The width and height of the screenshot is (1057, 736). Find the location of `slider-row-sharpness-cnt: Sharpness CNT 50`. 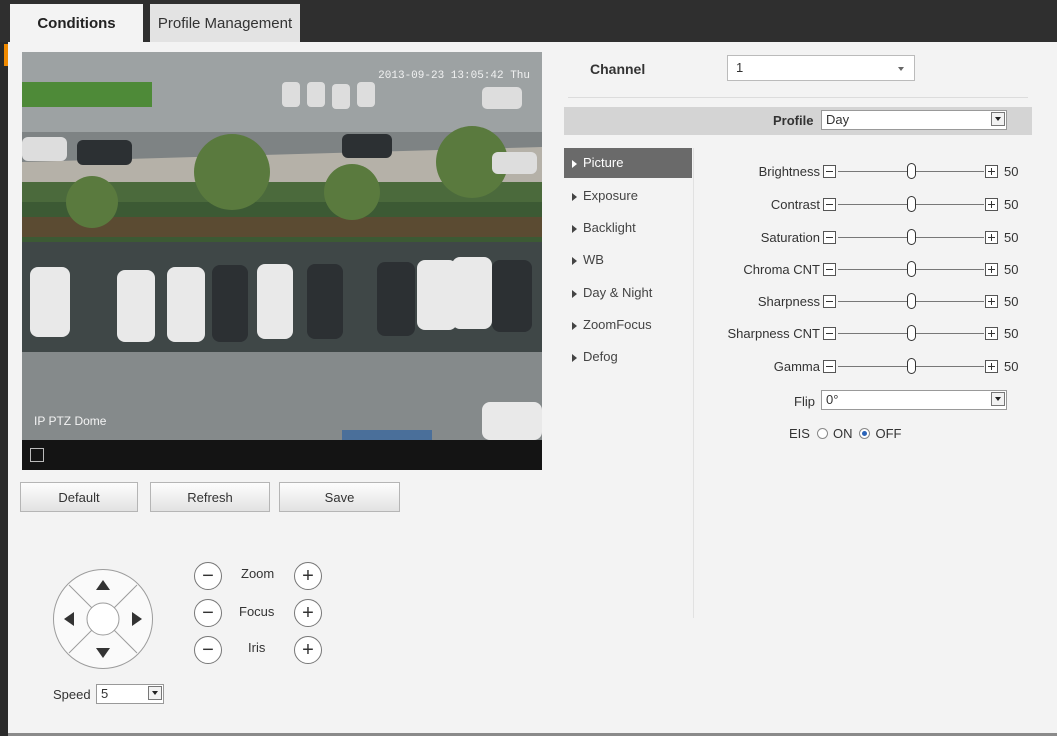

slider-row-sharpness-cnt: Sharpness CNT 50 is located at coordinates (870, 334).